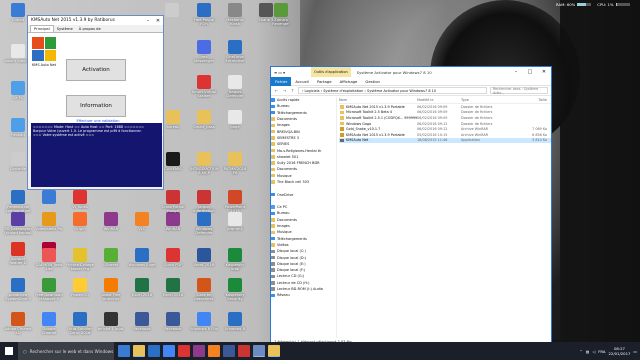  I want to click on desktop-icon-label: Mechanic Kiosk, so click(235, 22).